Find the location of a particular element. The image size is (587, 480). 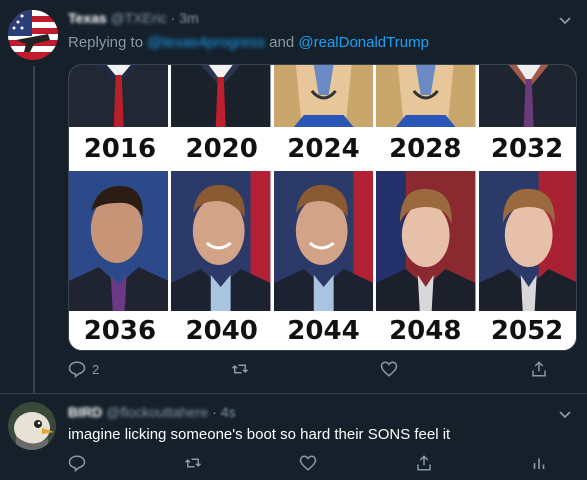

timestamp: 4s is located at coordinates (228, 412).